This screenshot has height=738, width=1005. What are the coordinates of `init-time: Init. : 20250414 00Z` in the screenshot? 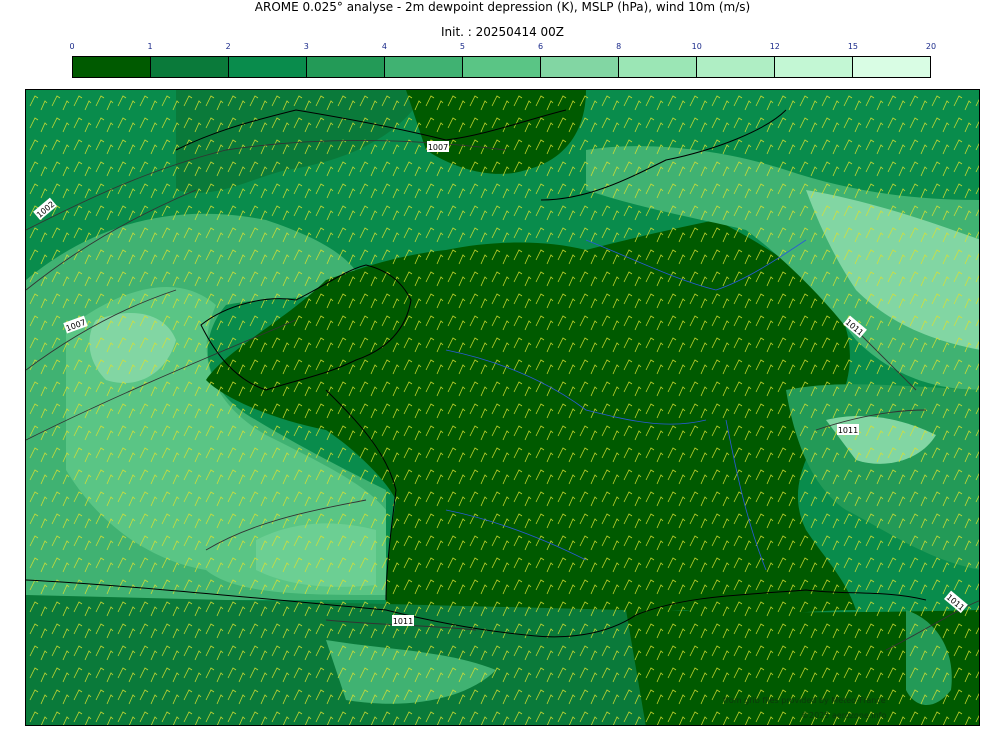 It's located at (502, 32).